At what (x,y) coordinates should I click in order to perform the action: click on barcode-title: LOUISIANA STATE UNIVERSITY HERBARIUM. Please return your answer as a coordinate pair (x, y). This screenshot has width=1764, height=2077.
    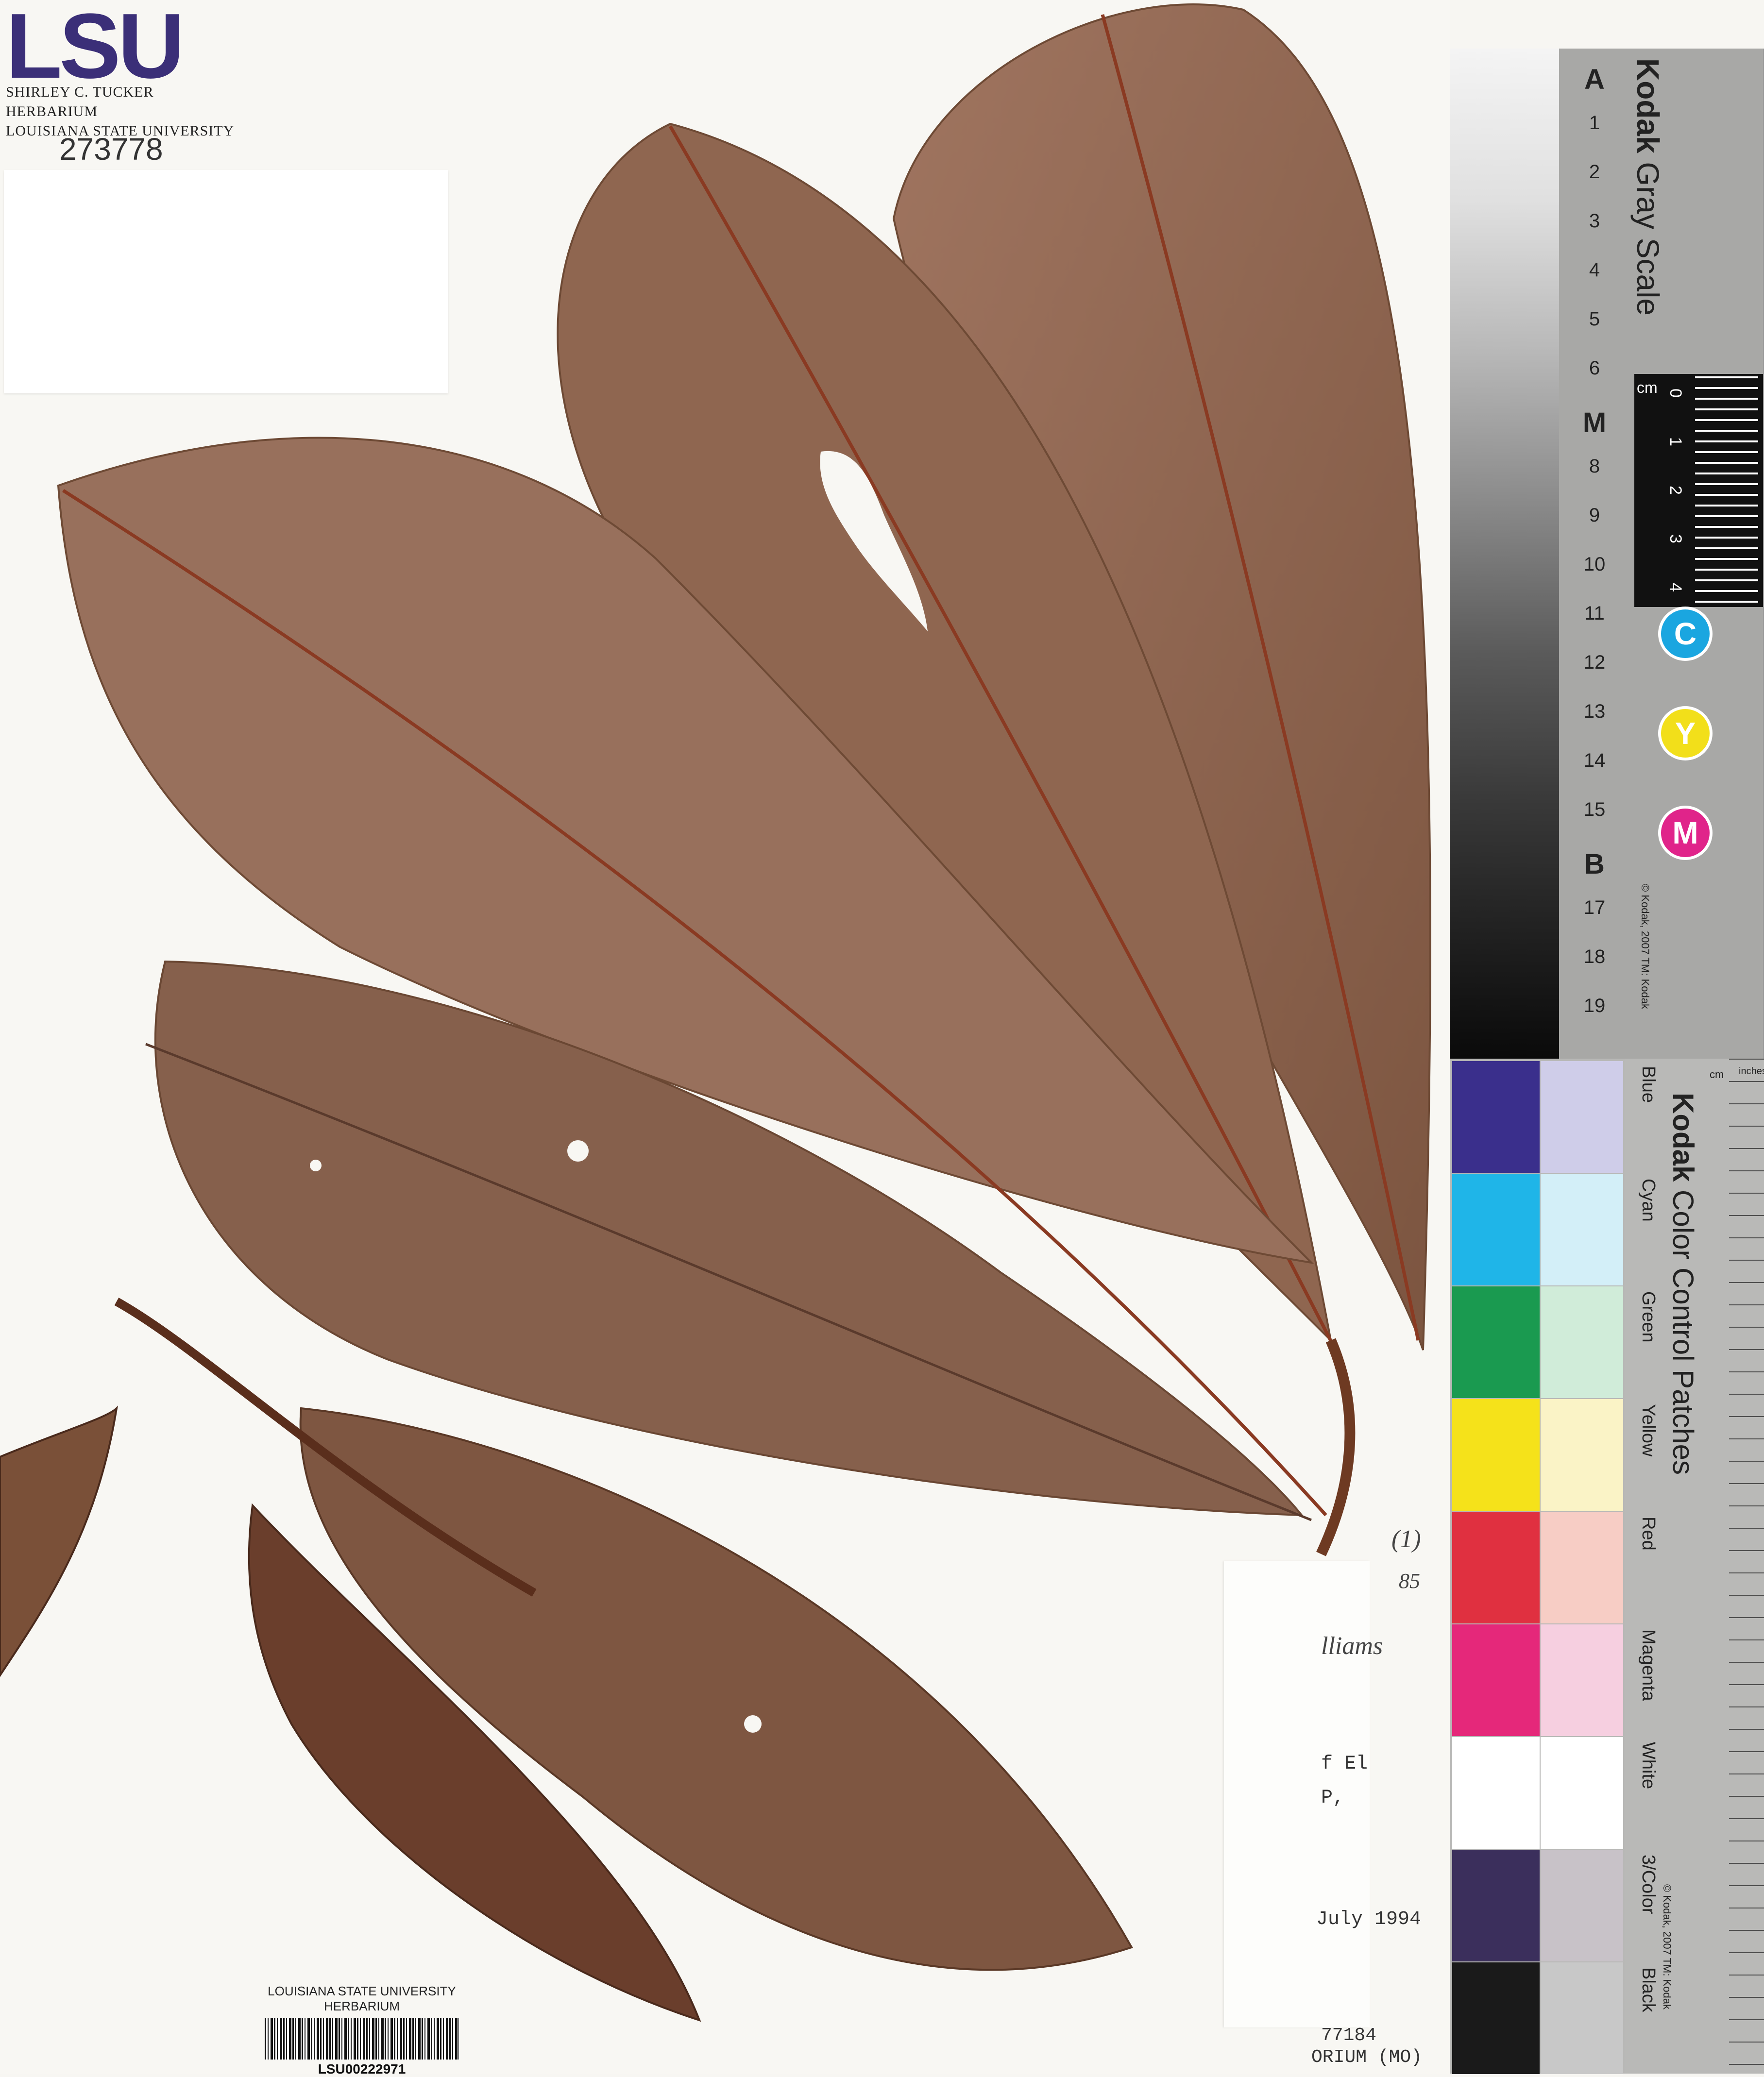
    Looking at the image, I should click on (362, 1998).